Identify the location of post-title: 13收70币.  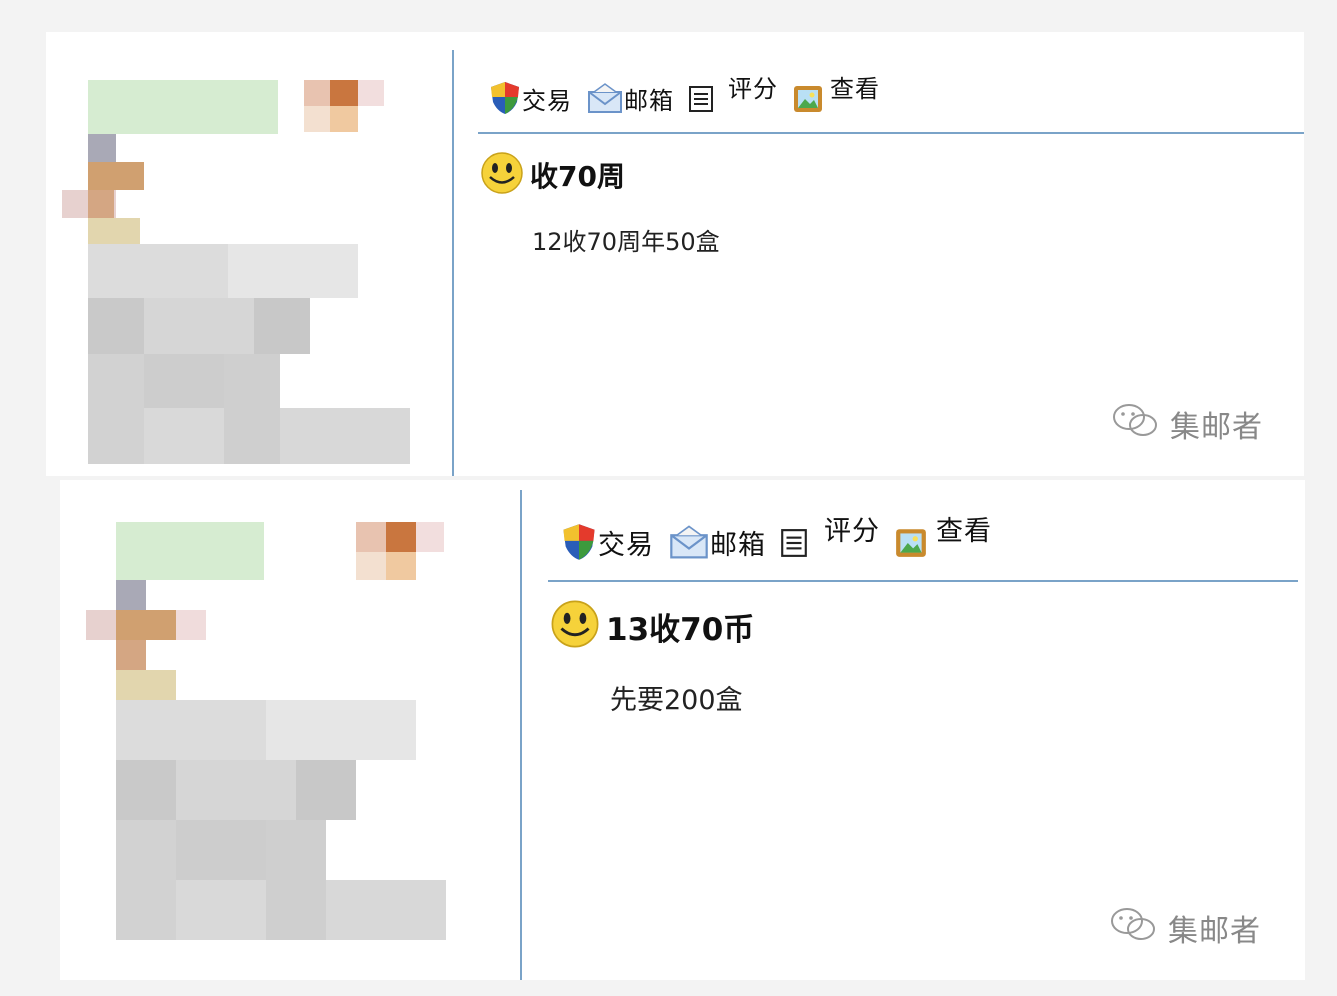
(680, 629).